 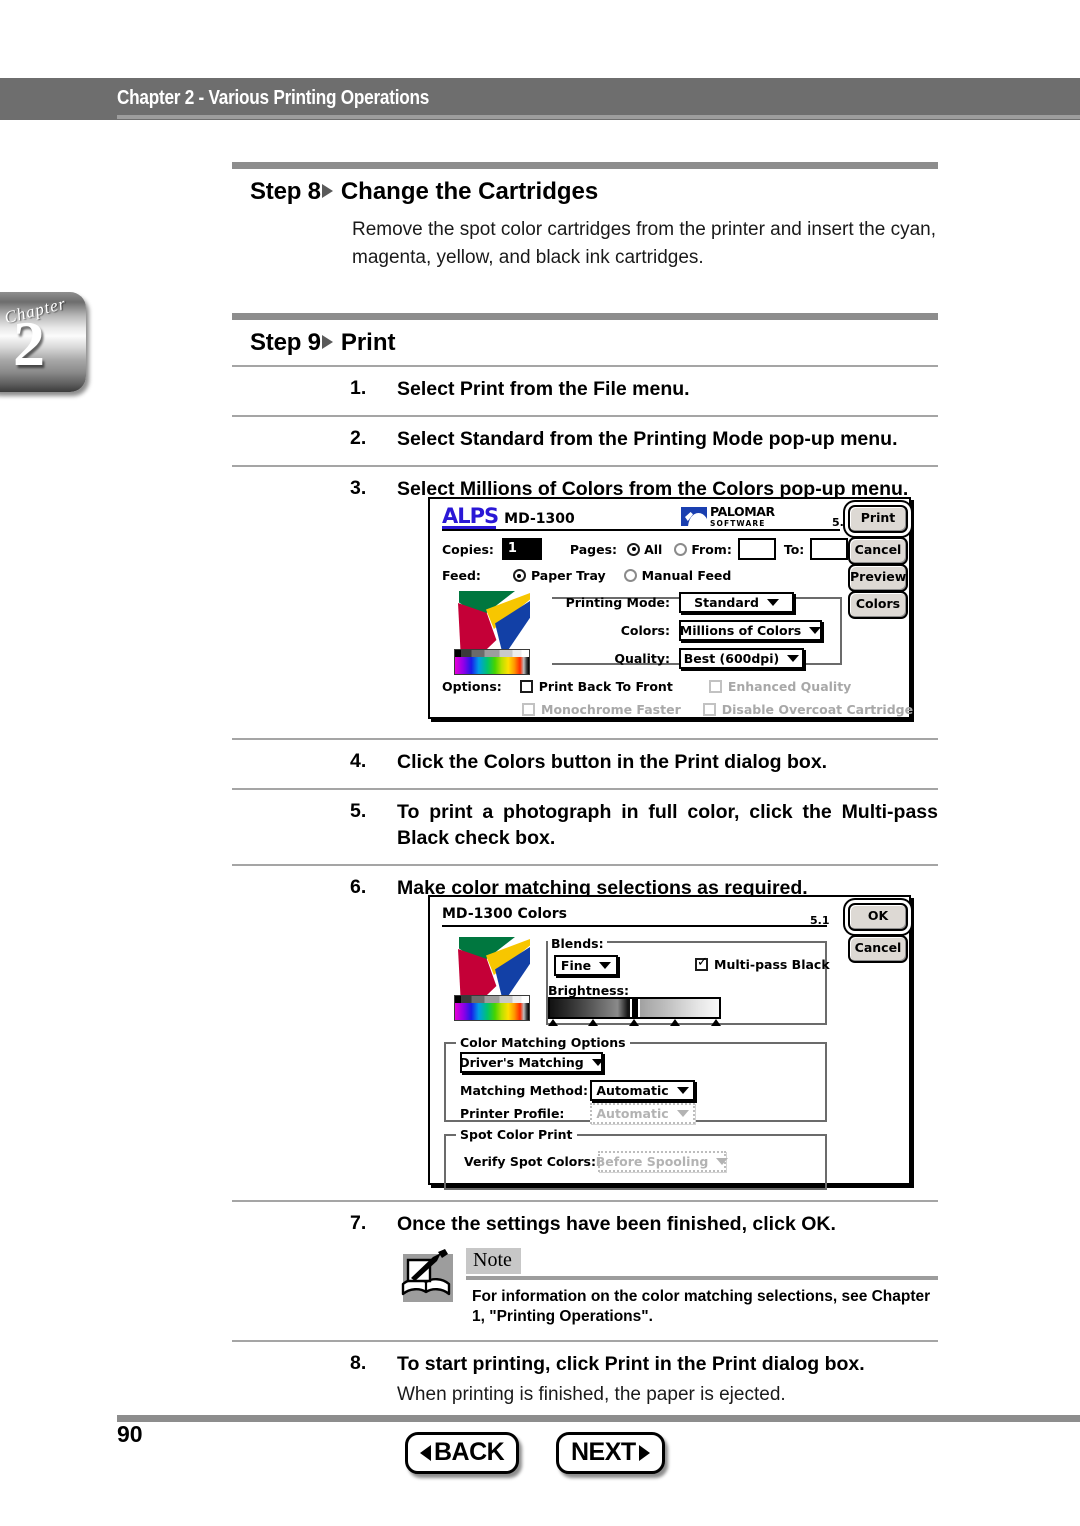 I want to click on colors-dialog-title: MD-1300 Colors, so click(x=505, y=914).